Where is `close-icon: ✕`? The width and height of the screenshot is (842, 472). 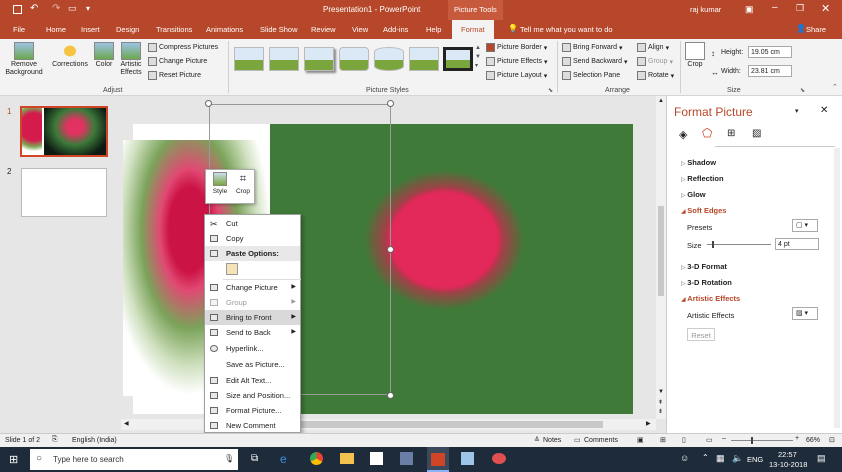
close-icon: ✕ is located at coordinates (825, 8).